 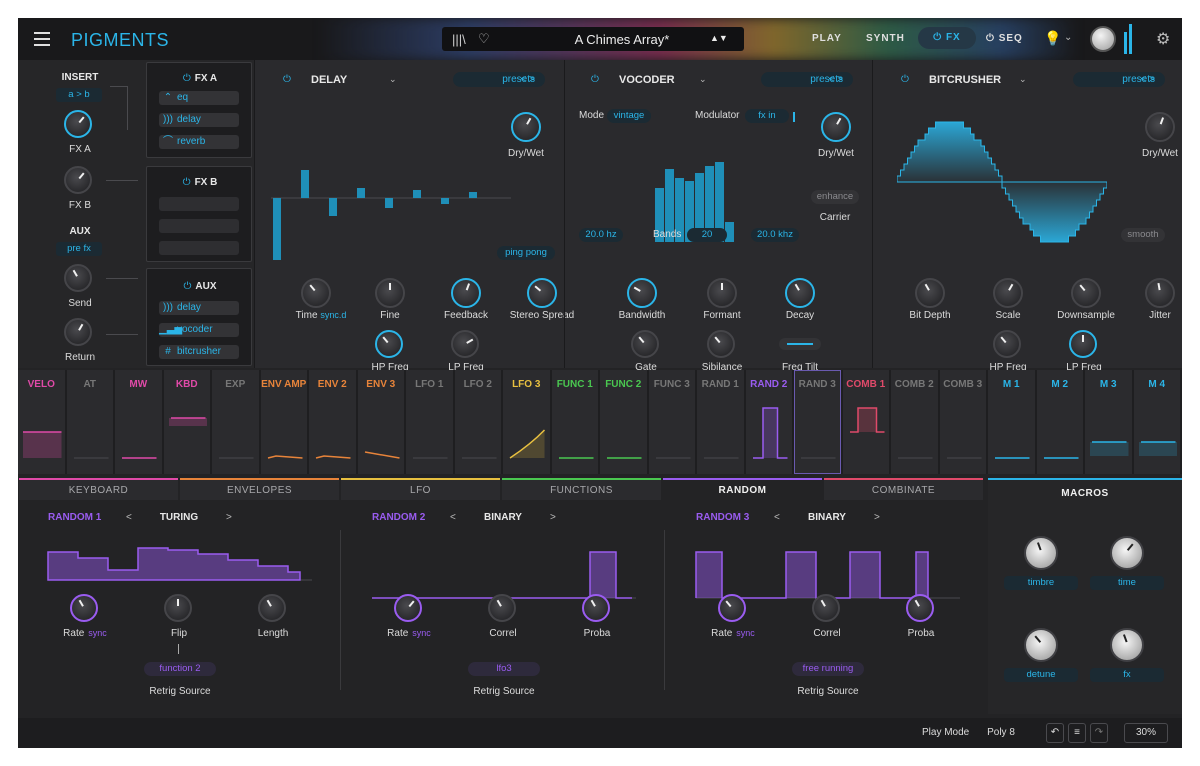 I want to click on tab-envelopes: ENVELOPES, so click(x=259, y=489).